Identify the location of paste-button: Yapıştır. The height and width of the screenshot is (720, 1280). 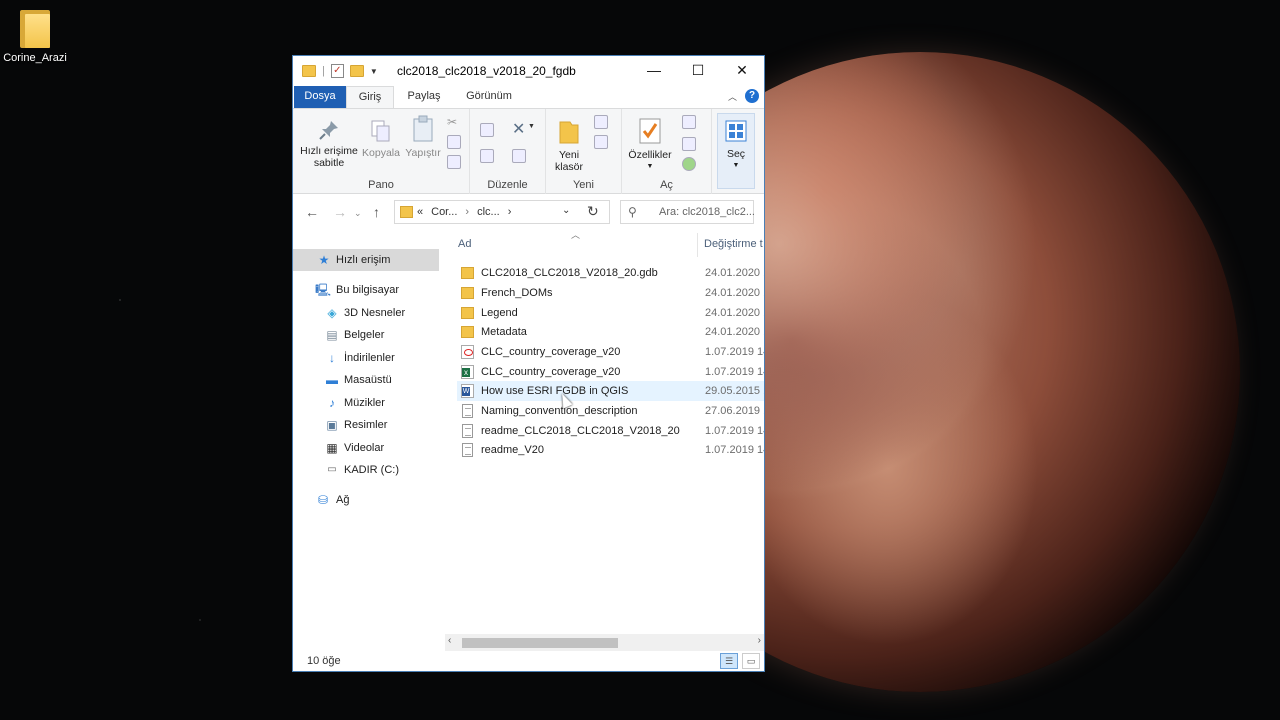
(423, 137).